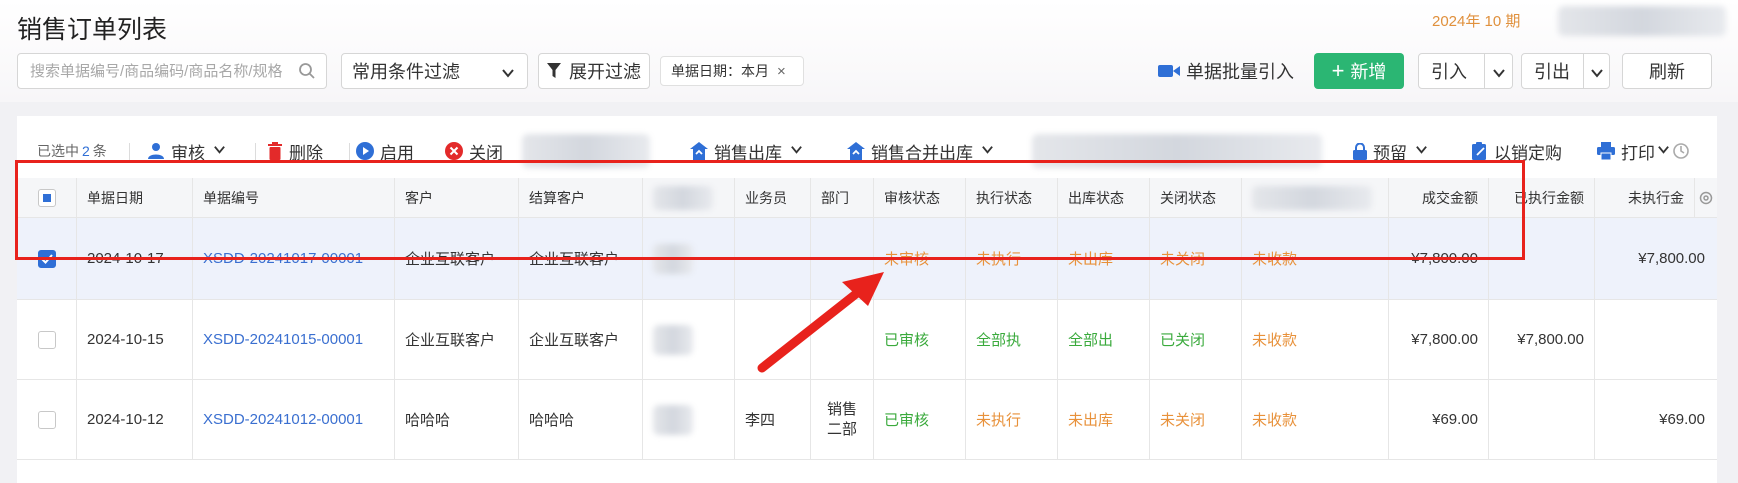 Image resolution: width=1738 pixels, height=483 pixels. Describe the element at coordinates (773, 339) in the screenshot. I see `salesman` at that location.